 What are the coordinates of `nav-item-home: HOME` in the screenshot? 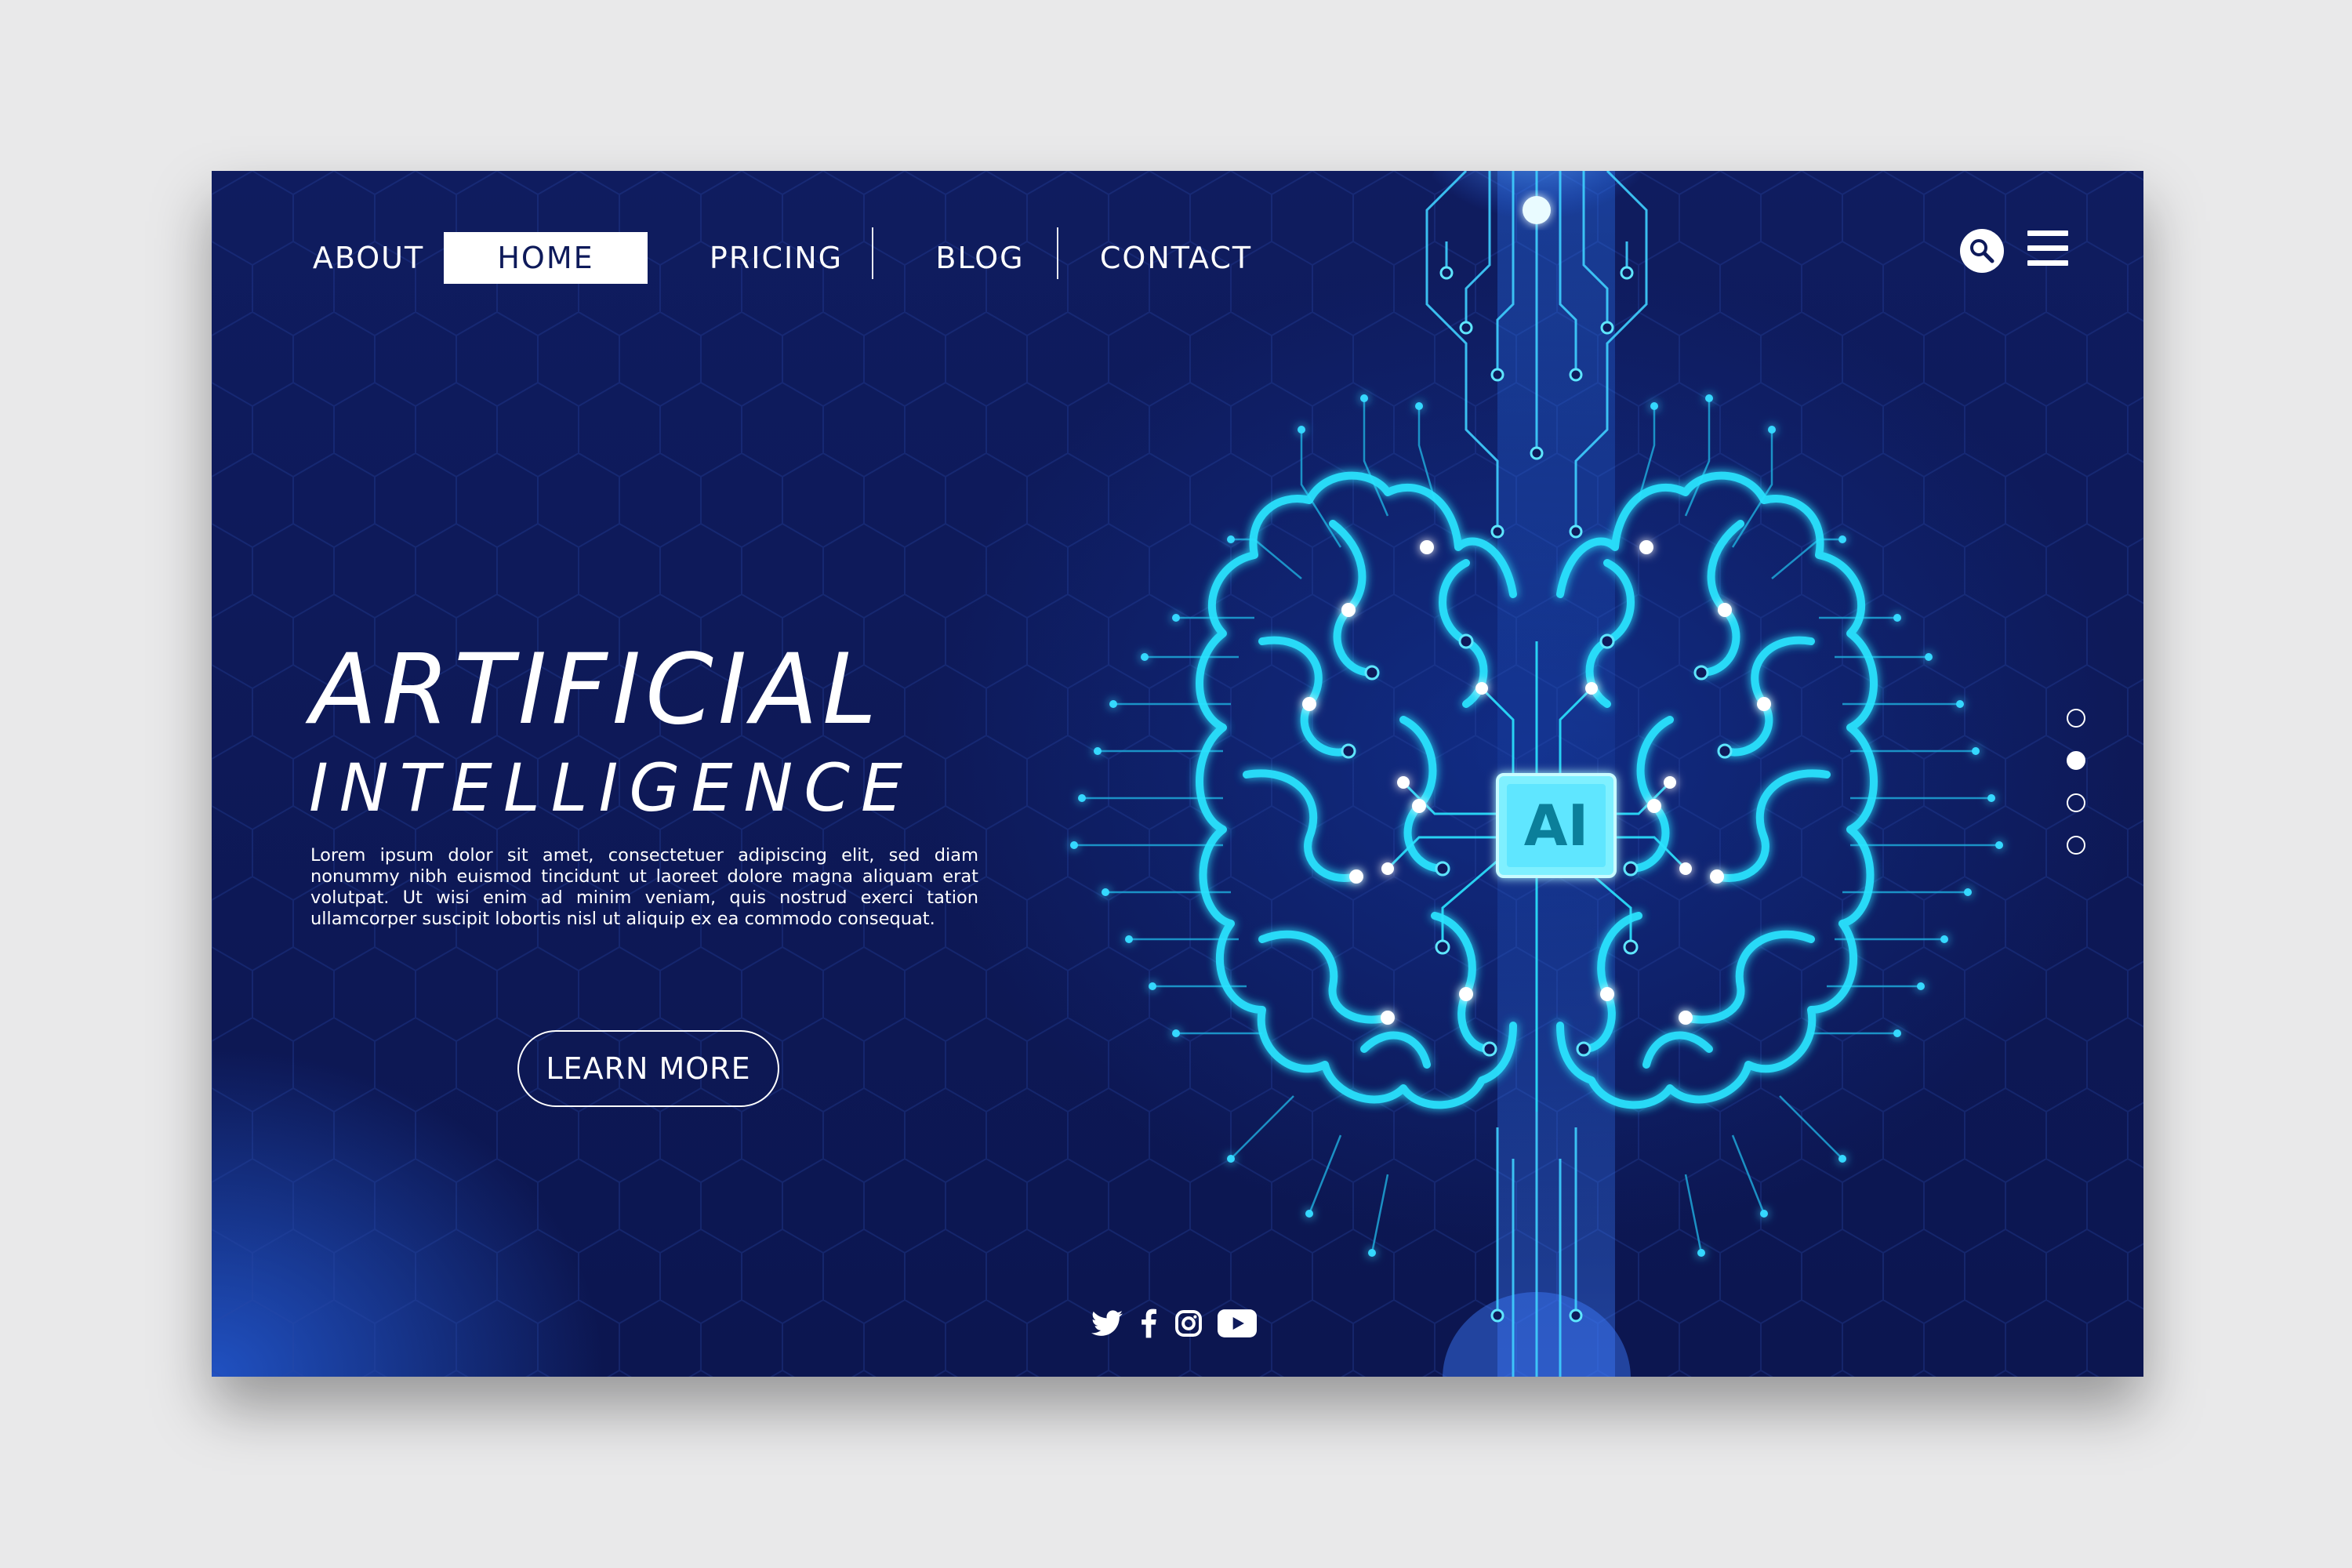 It's located at (546, 258).